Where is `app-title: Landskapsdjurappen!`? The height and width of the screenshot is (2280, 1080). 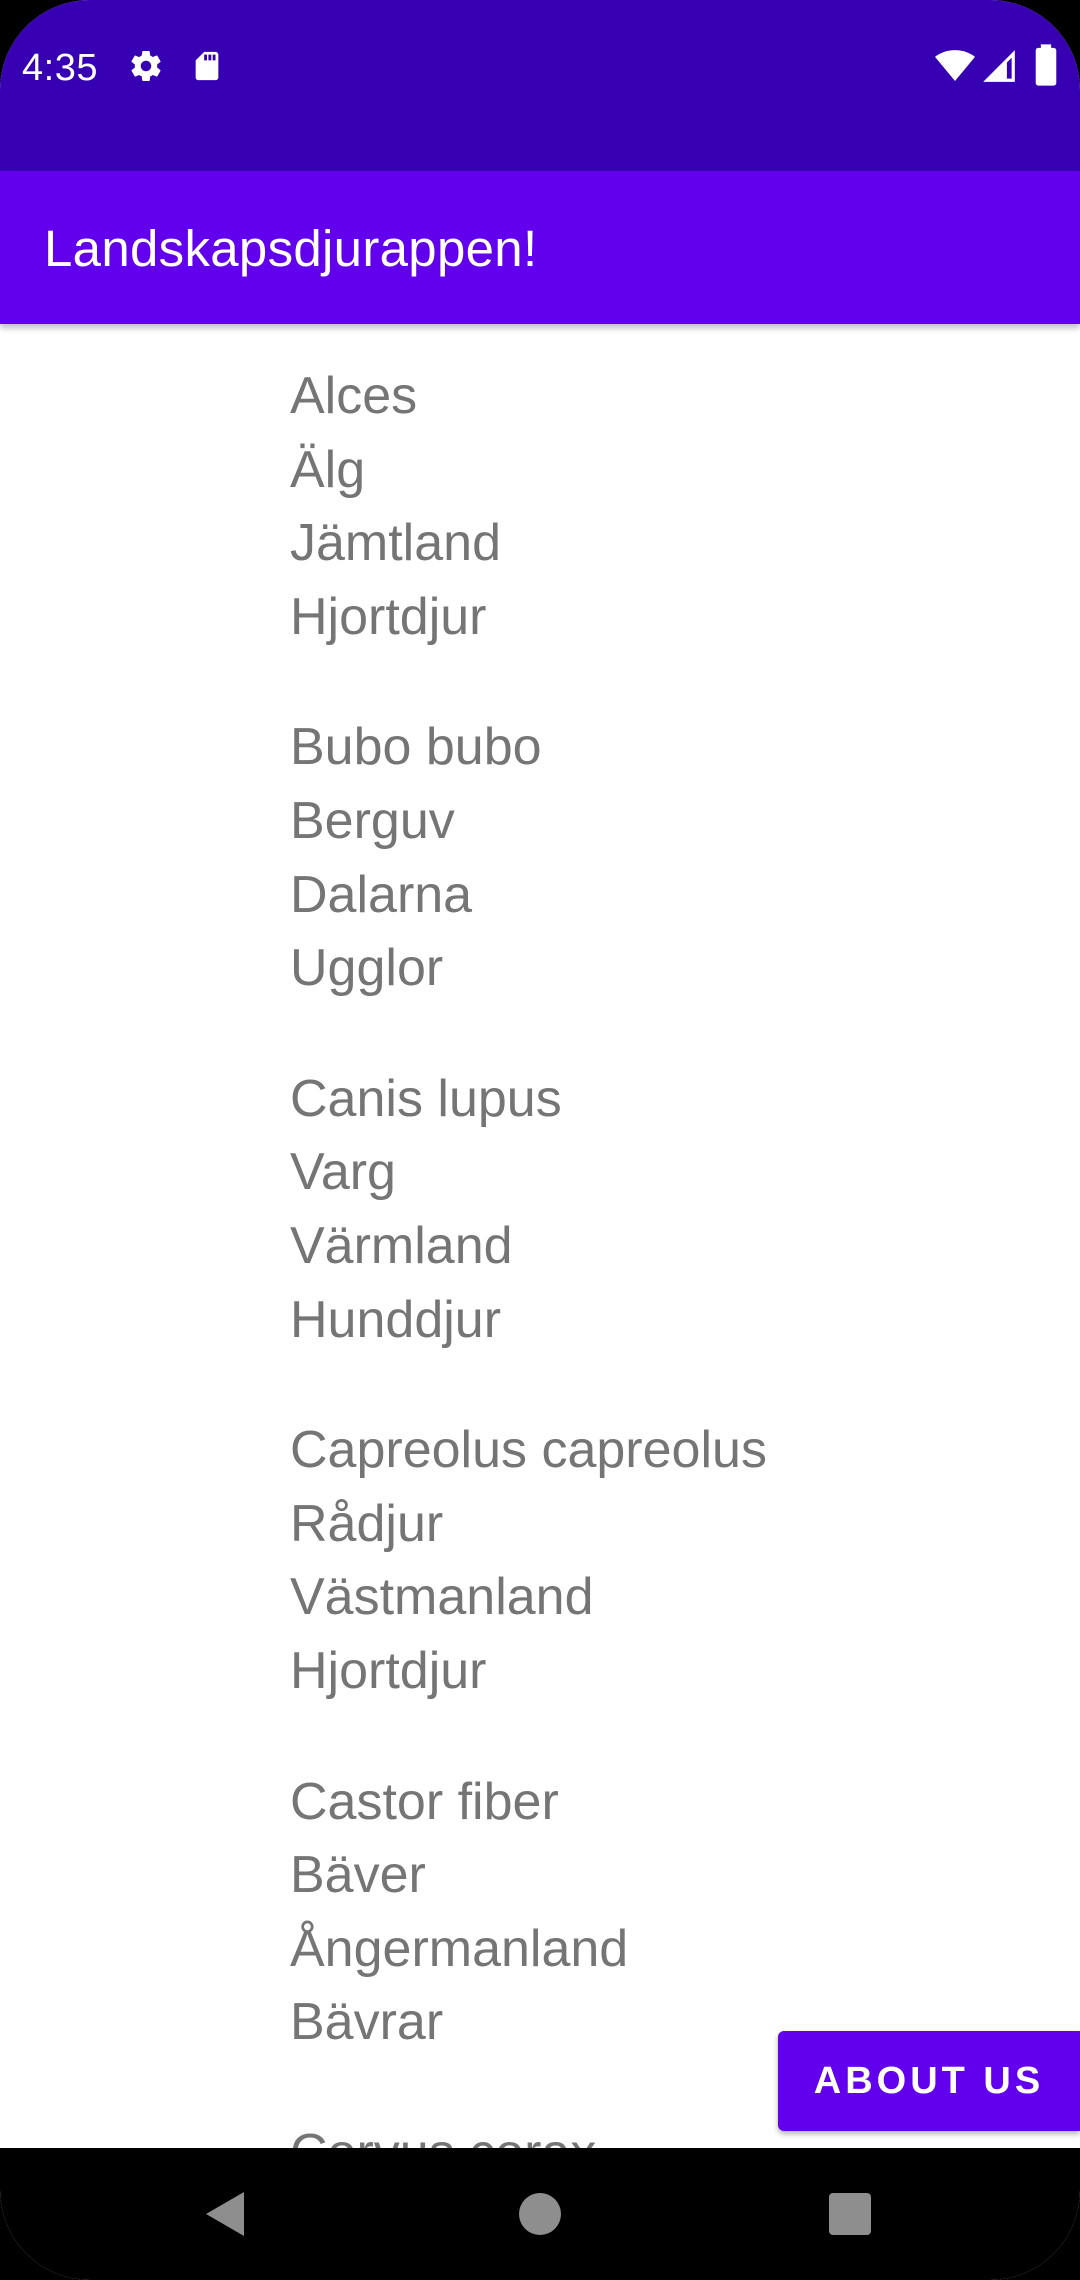
app-title: Landskapsdjurappen! is located at coordinates (291, 248).